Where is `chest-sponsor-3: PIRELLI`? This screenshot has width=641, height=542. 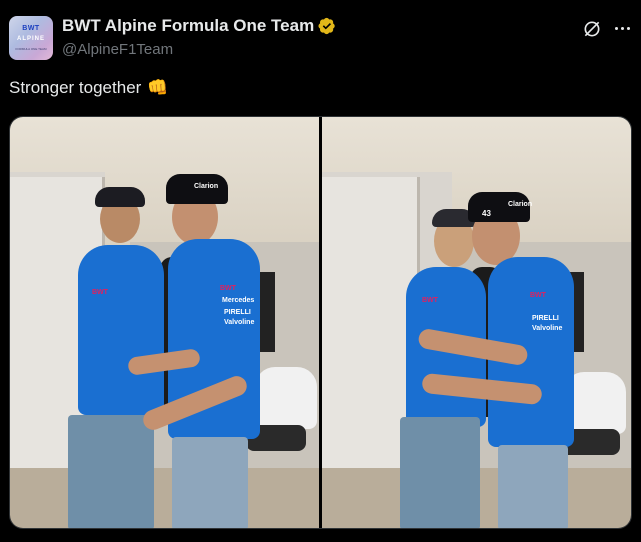 chest-sponsor-3: PIRELLI is located at coordinates (237, 312).